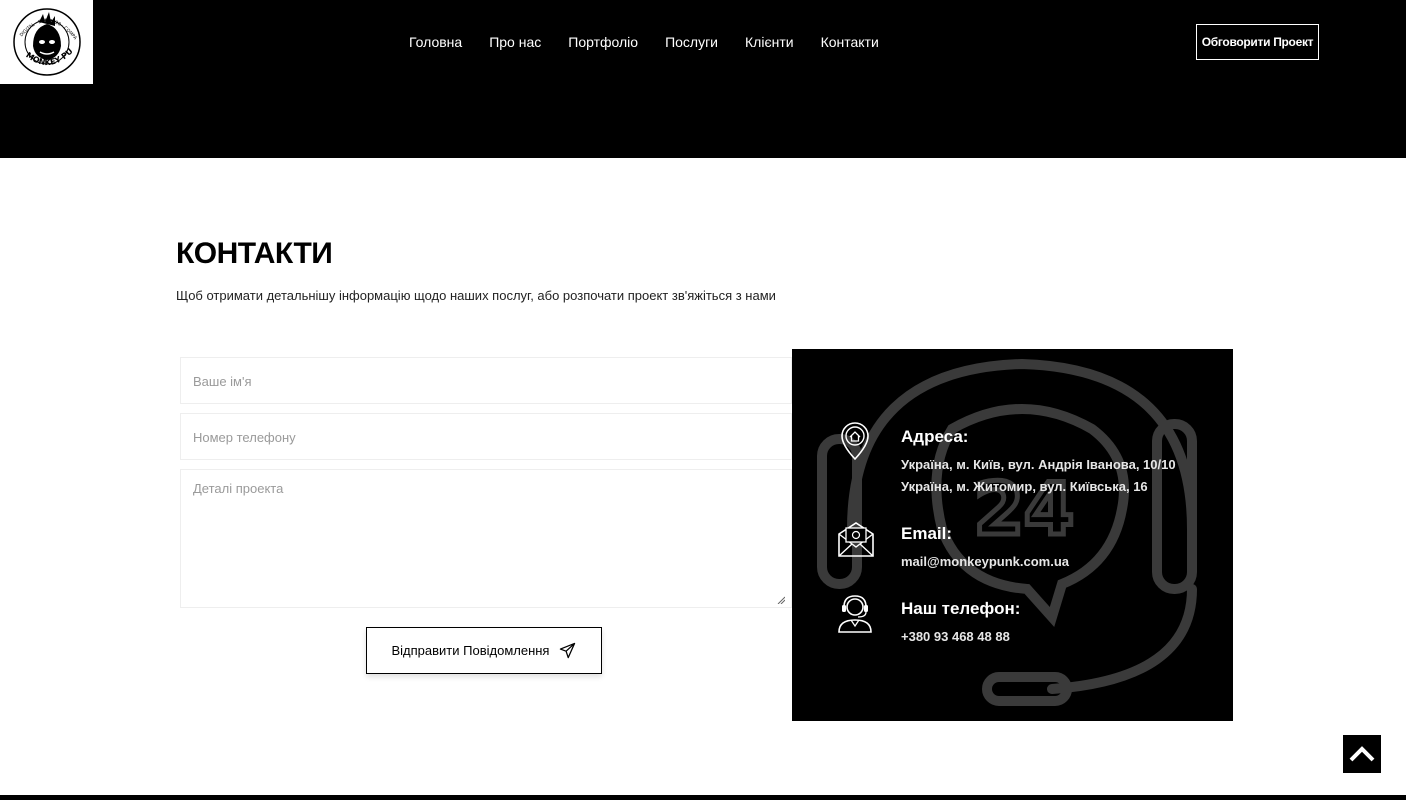  Describe the element at coordinates (1257, 42) in the screenshot. I see `discuss-project-button: Обговорити Проект` at that location.